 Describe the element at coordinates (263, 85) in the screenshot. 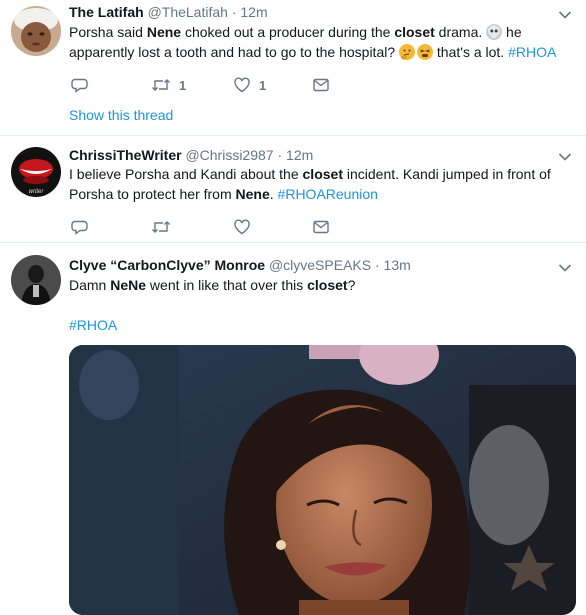

I see `like-count: 1` at that location.